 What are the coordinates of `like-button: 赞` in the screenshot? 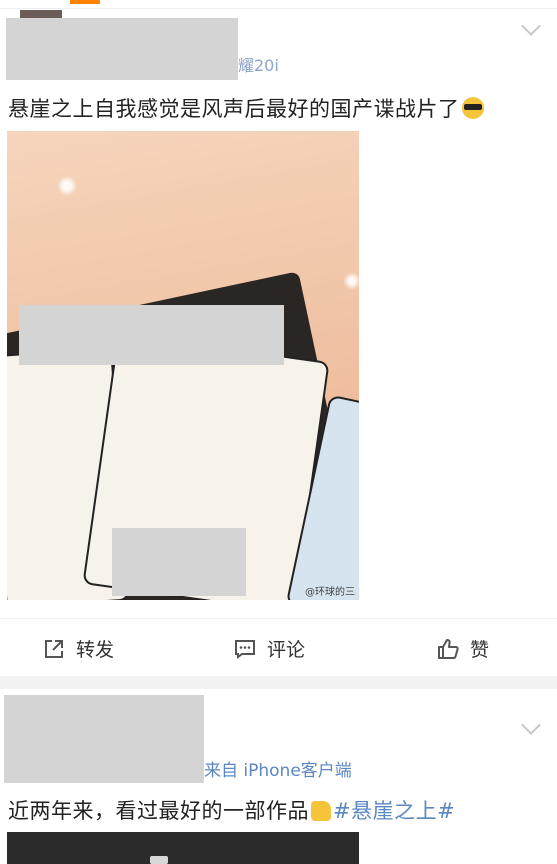 It's located at (462, 648).